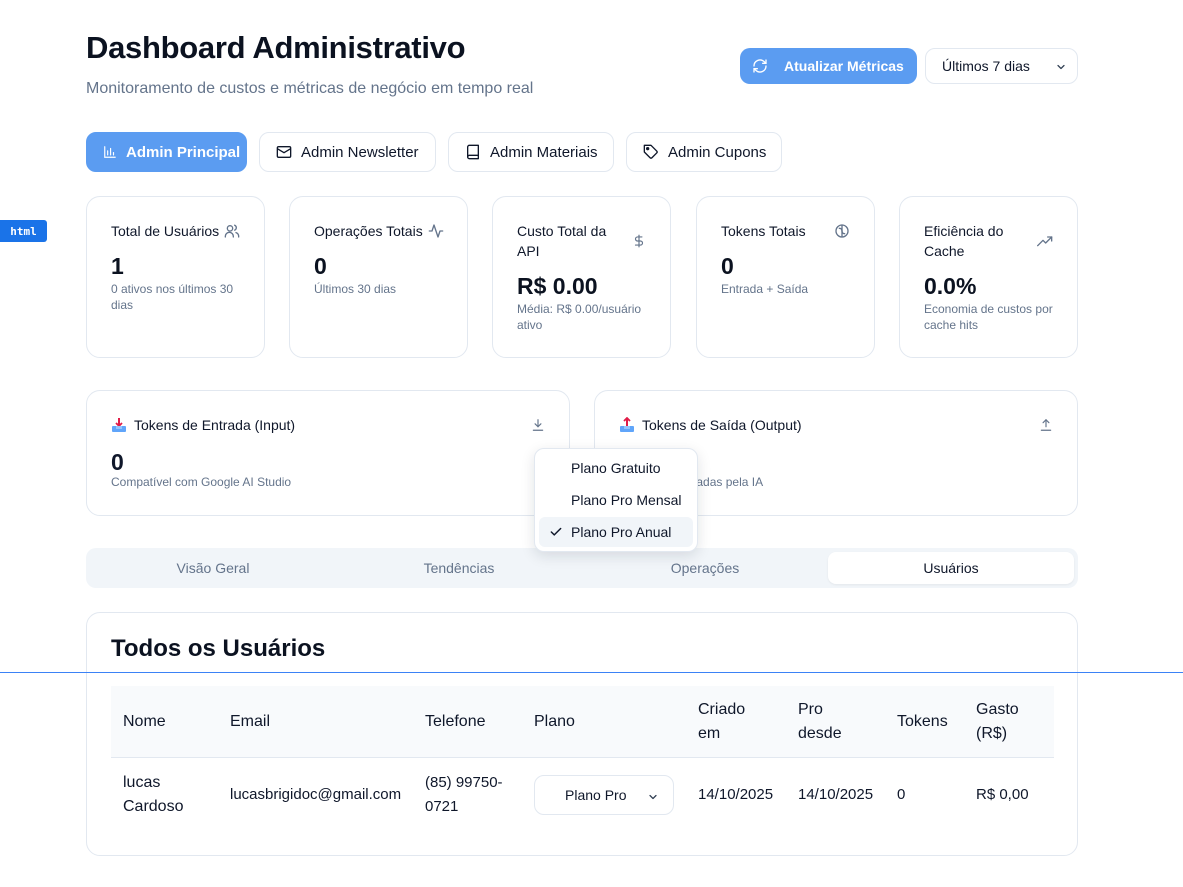  I want to click on column-header: Plano, so click(554, 721).